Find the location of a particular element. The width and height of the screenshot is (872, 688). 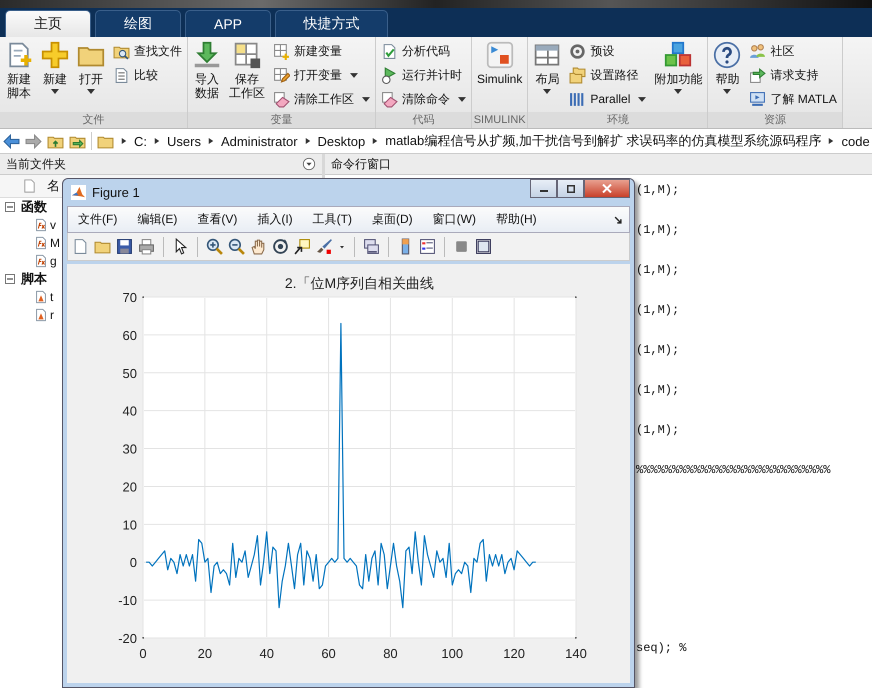

group-label: 代码 is located at coordinates (423, 120).